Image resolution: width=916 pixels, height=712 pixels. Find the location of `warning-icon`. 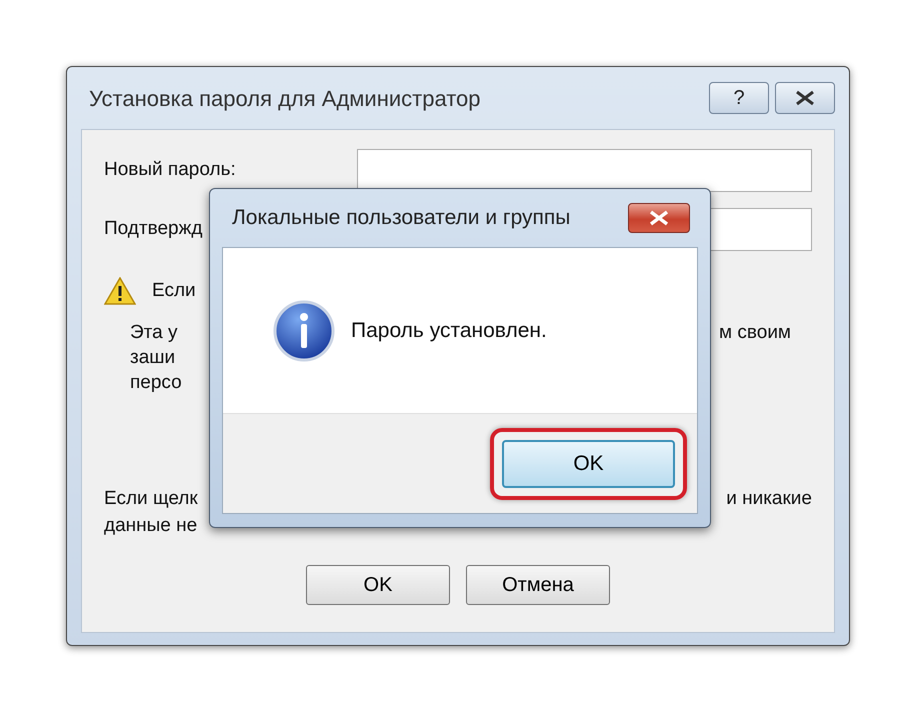

warning-icon is located at coordinates (120, 291).